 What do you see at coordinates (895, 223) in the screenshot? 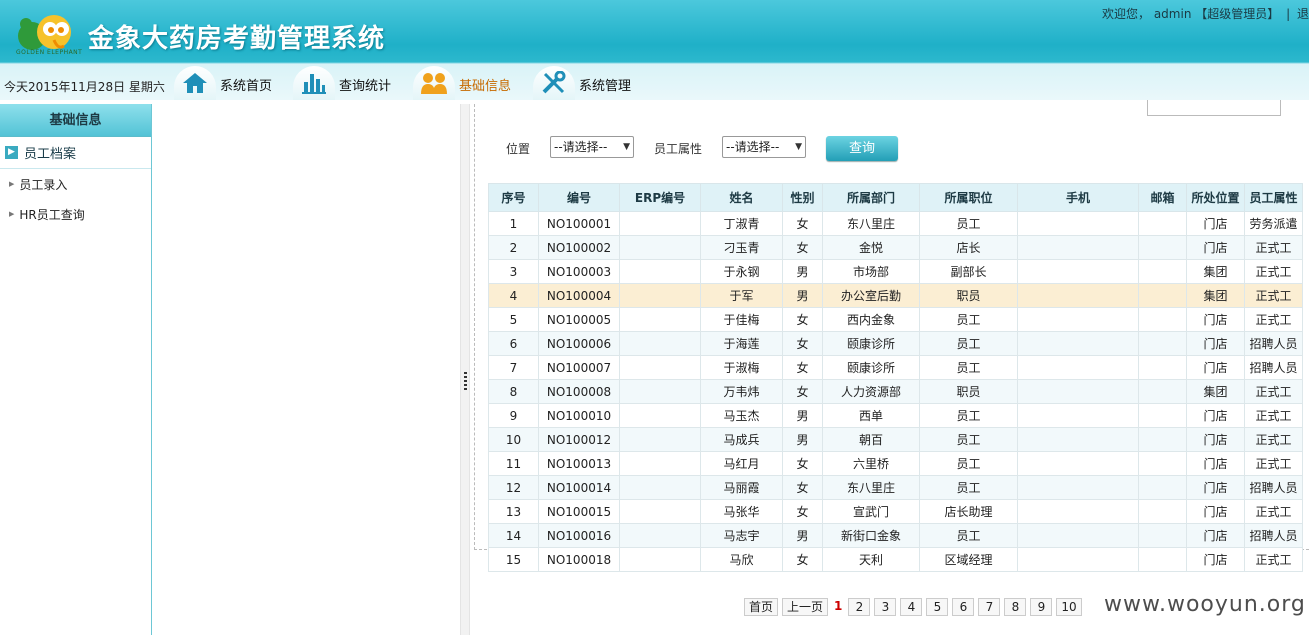
I see `table-row: 1 NO100001 丁淑青女东八里庄 员工 门店 劳务派遣` at bounding box center [895, 223].